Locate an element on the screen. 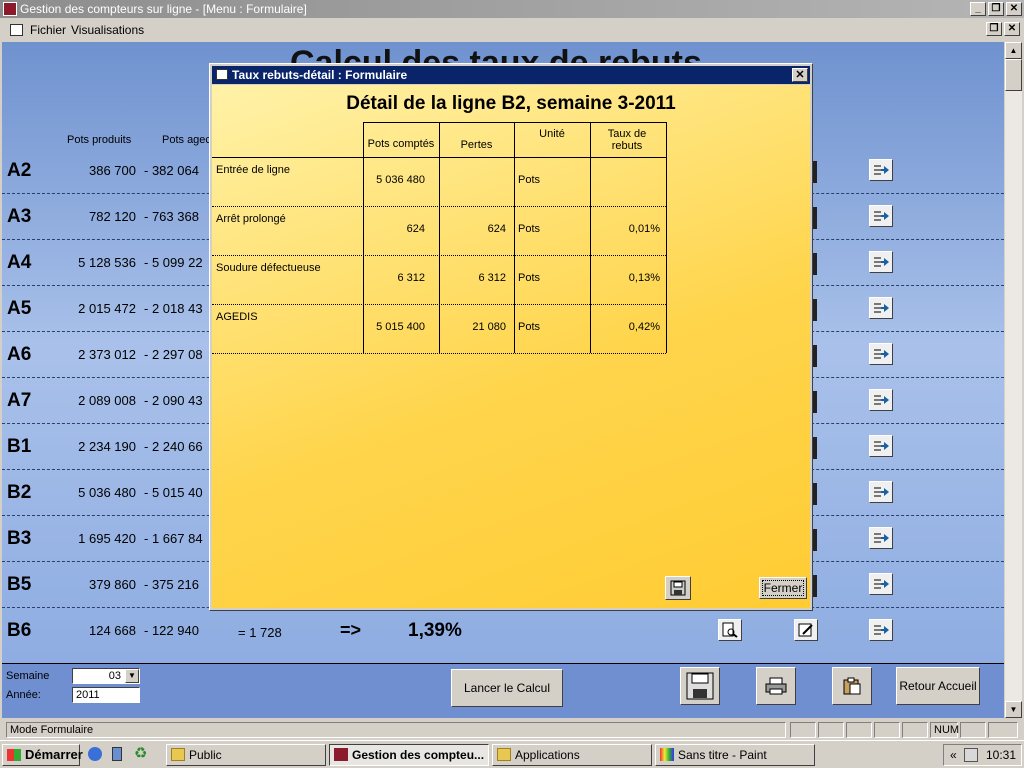 This screenshot has height=768, width=1024. print-button is located at coordinates (776, 686).